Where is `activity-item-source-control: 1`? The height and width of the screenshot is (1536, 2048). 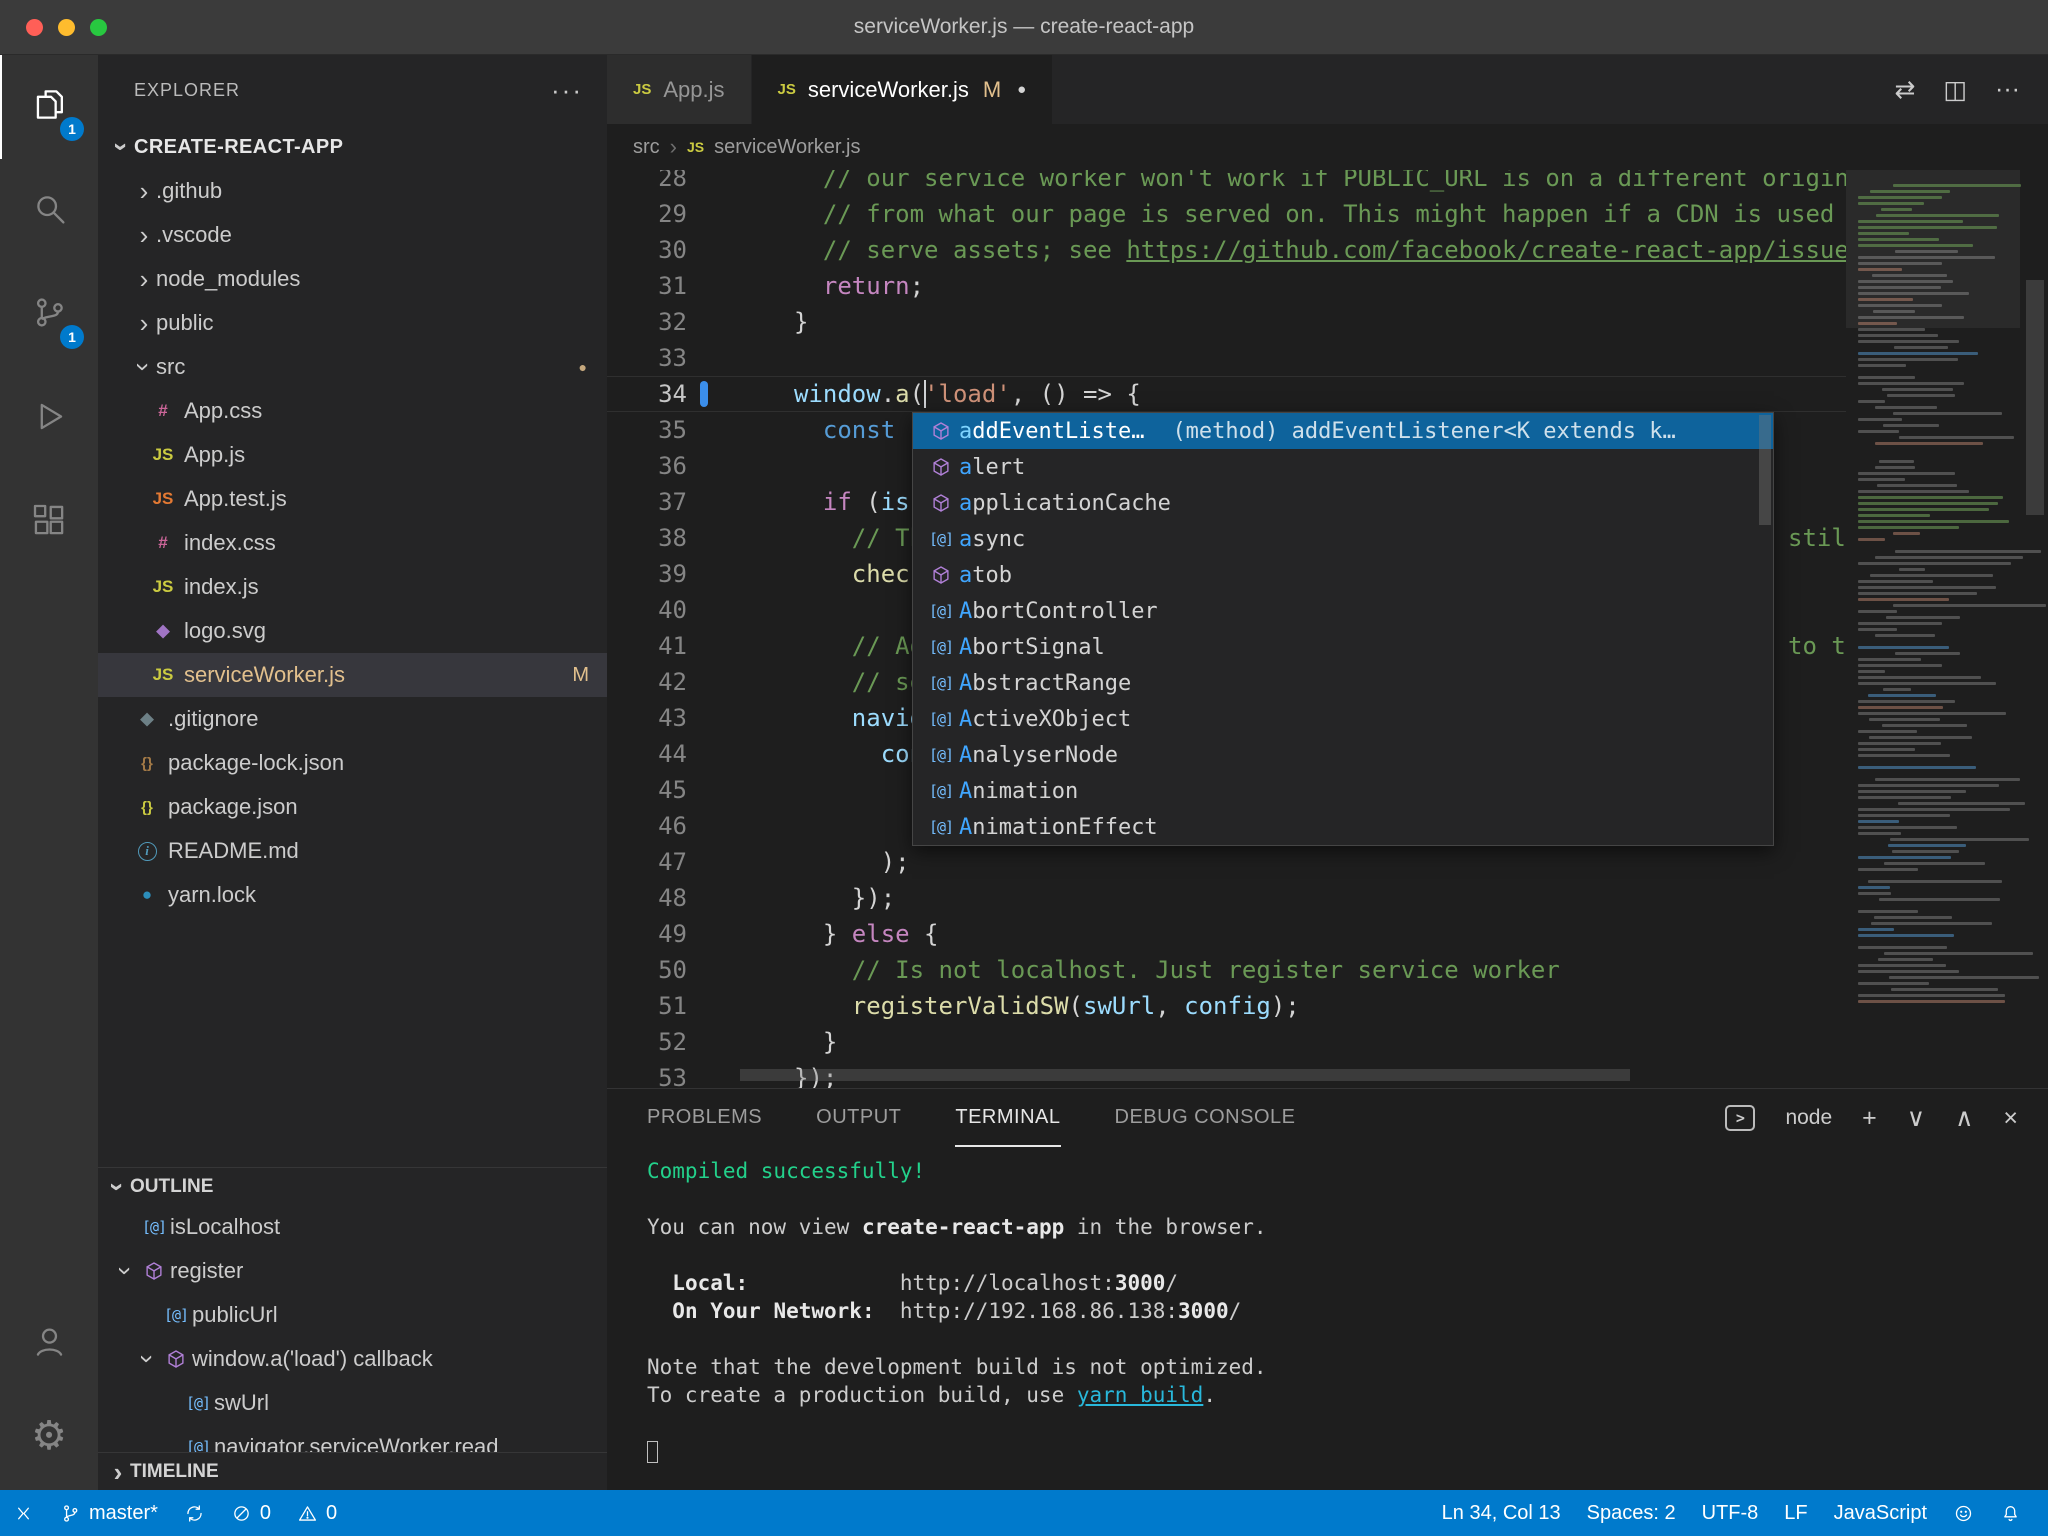
activity-item-source-control: 1 is located at coordinates (49, 315).